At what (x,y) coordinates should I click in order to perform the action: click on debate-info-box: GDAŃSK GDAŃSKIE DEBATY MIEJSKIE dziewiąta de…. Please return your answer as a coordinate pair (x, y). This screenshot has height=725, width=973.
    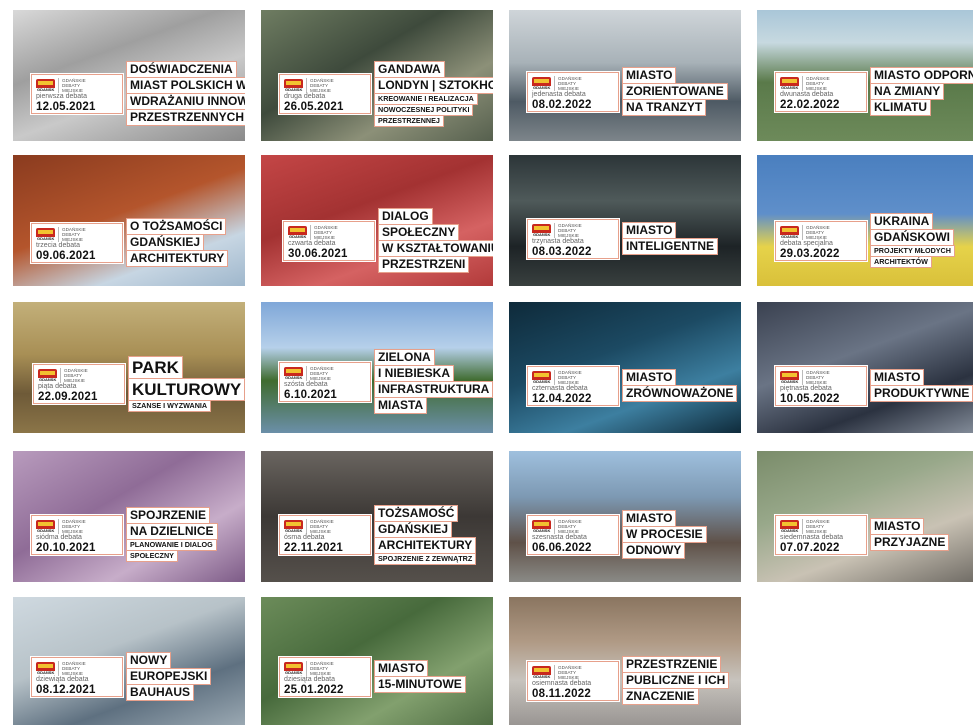
    Looking at the image, I should click on (77, 677).